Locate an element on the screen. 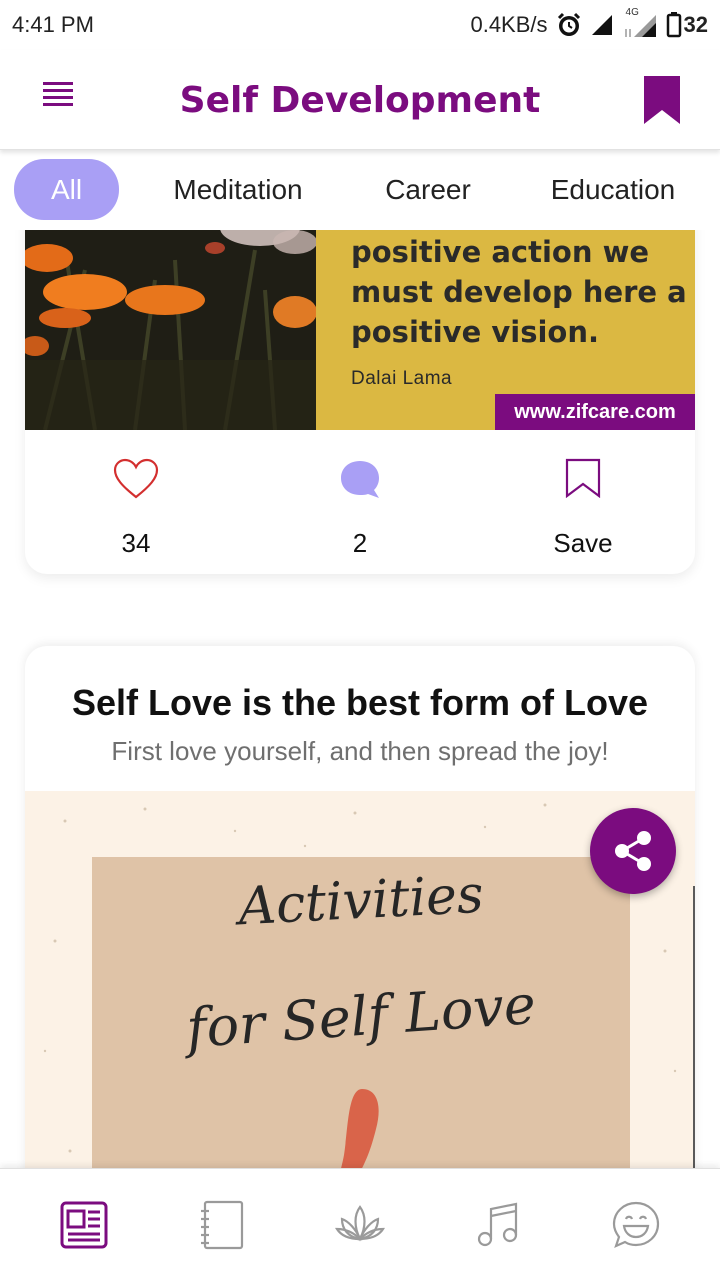 Image resolution: width=720 pixels, height=1280 pixels. battery-icon: 32 is located at coordinates (687, 25).